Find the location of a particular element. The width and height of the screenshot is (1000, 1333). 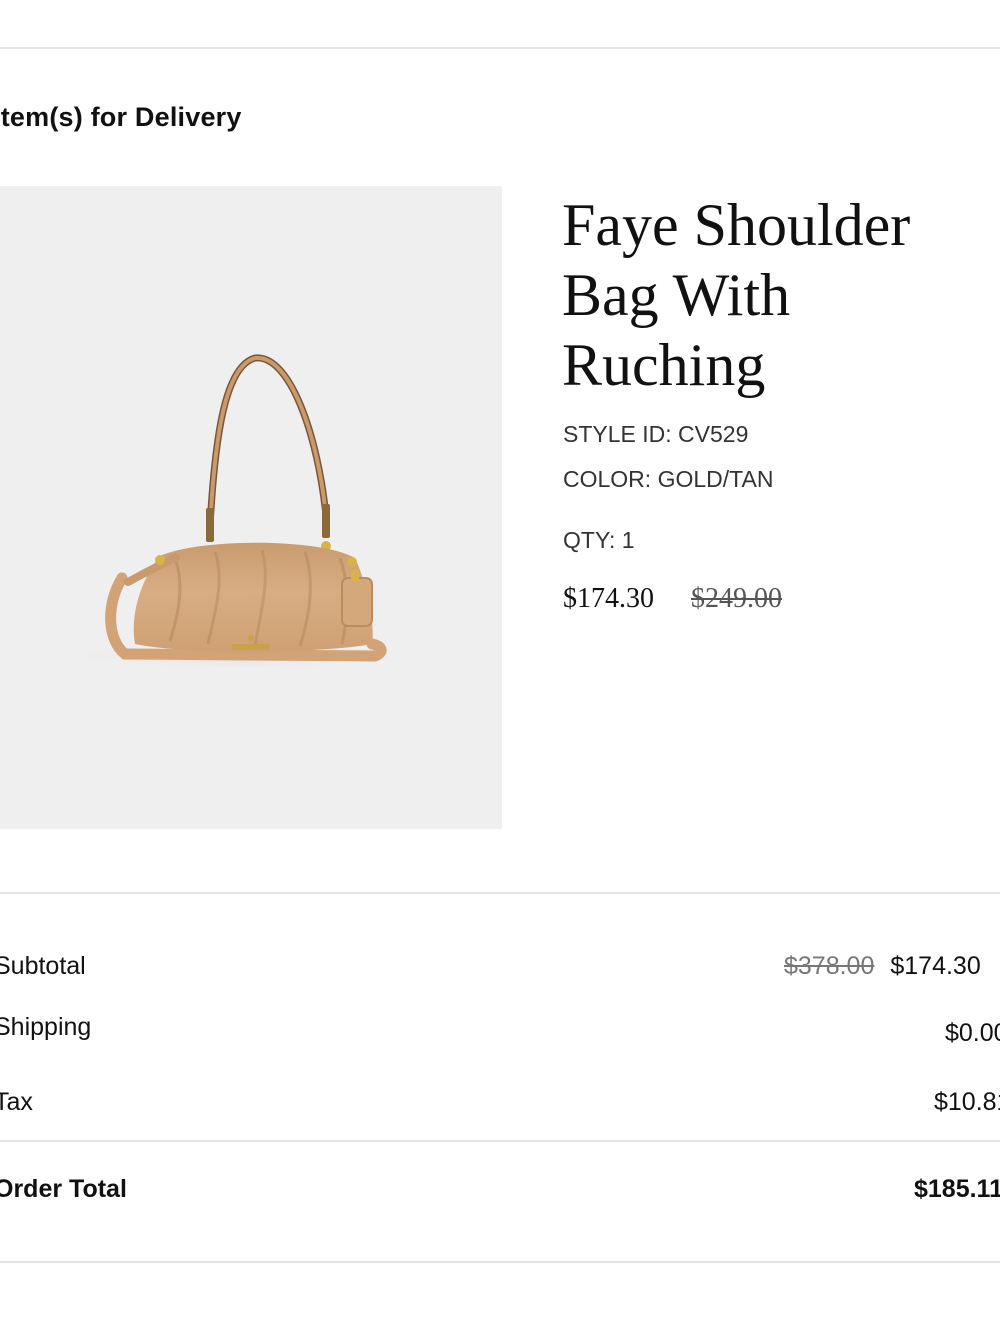

sale-price: $174.30 is located at coordinates (608, 598).